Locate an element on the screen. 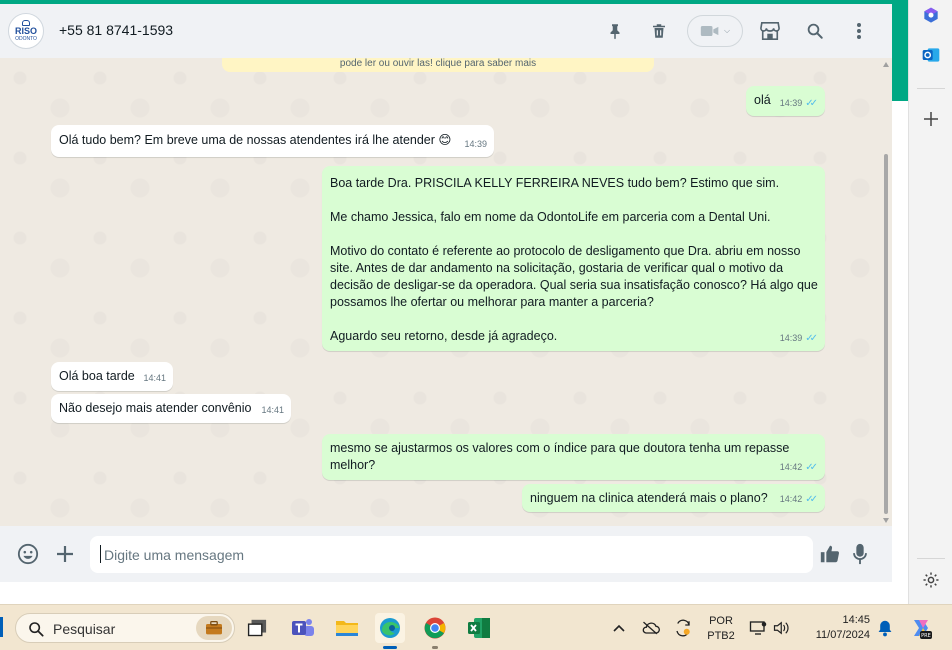 The image size is (952, 650). taskbar-search: Pesquisar is located at coordinates (125, 628).